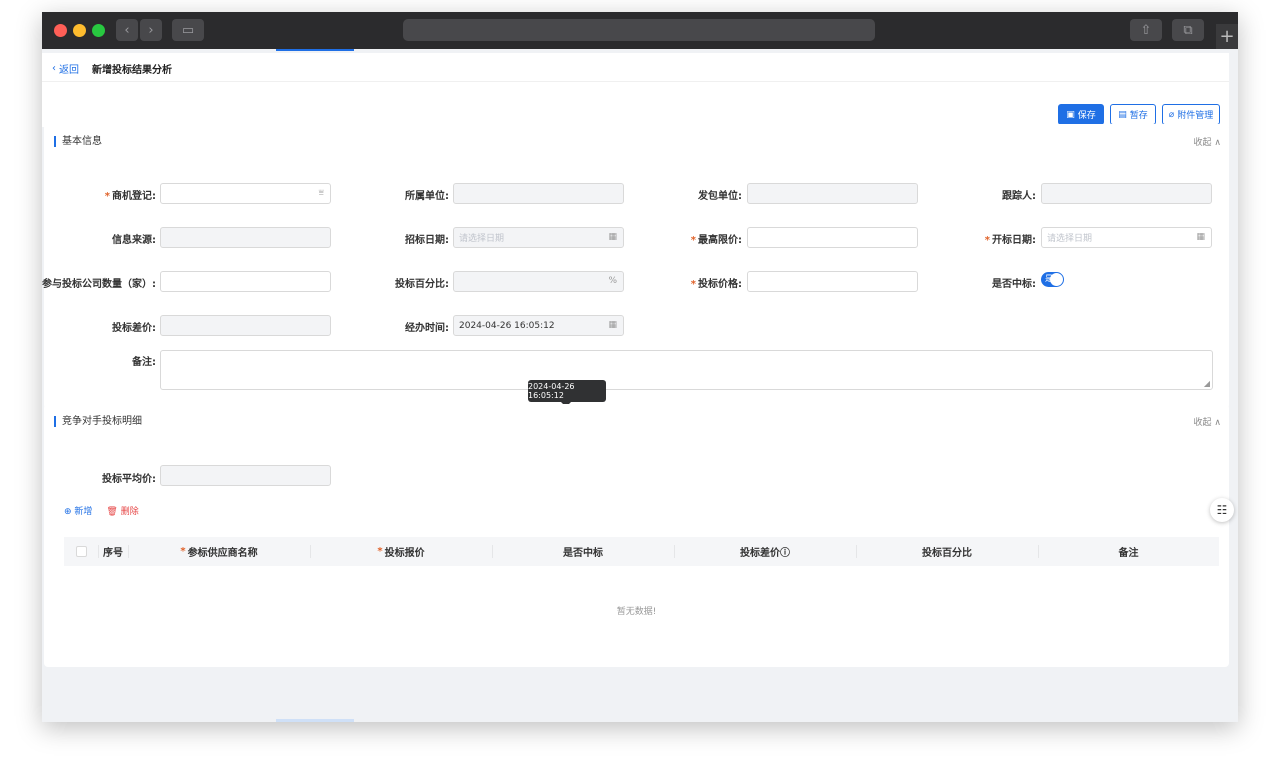  I want to click on save-button: ▣ 保存, so click(1081, 114).